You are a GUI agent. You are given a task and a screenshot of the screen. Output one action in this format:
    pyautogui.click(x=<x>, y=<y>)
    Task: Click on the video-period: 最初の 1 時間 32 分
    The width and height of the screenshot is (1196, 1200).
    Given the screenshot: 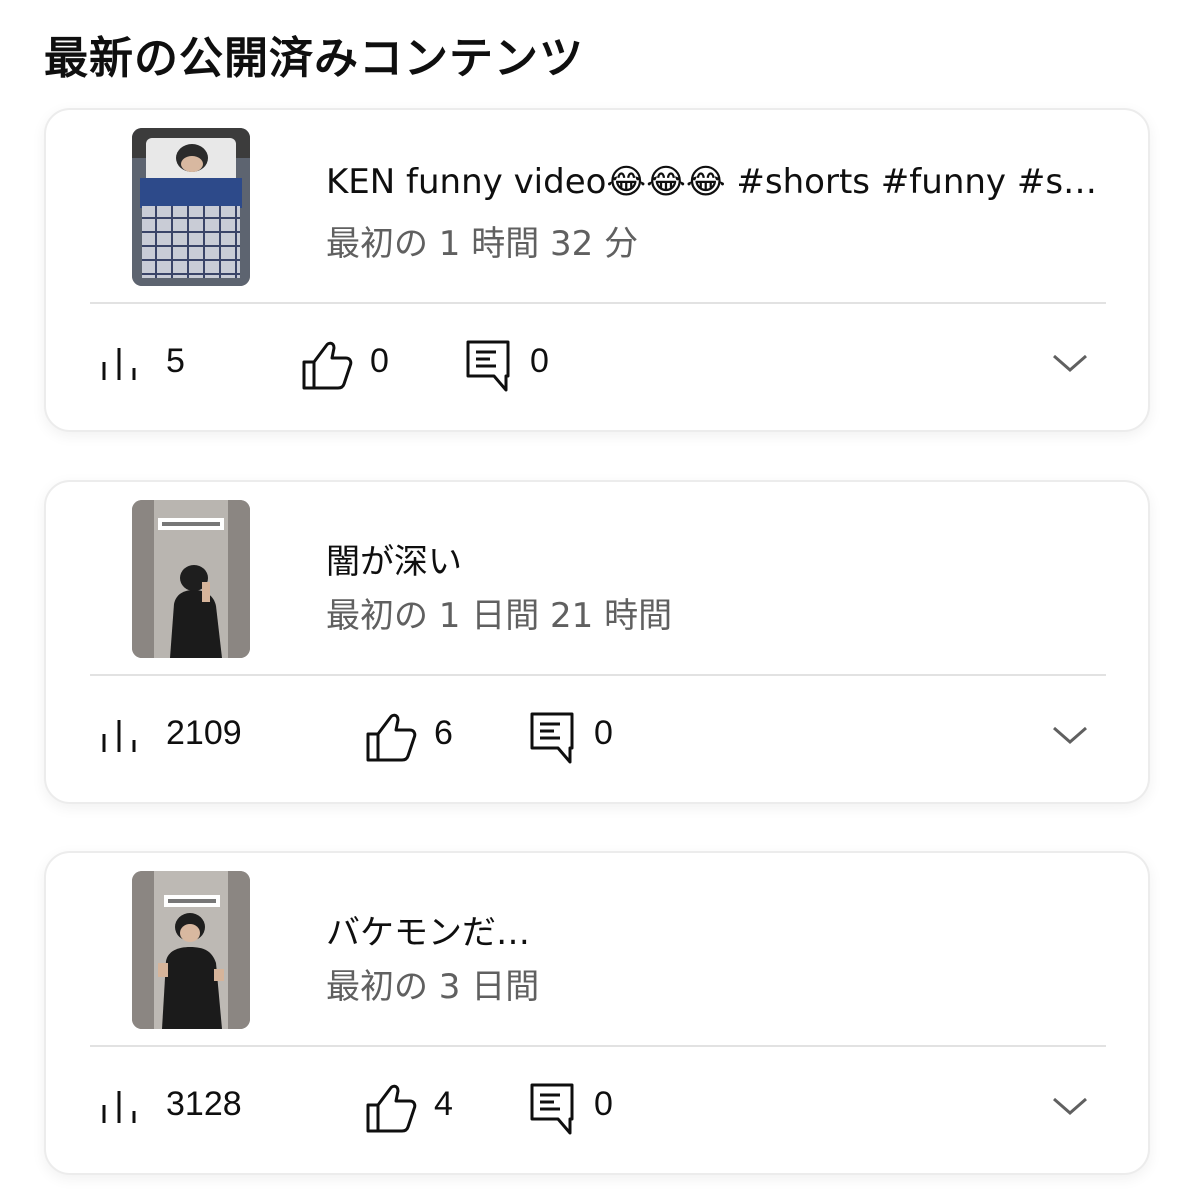 What is the action you would take?
    pyautogui.click(x=482, y=244)
    